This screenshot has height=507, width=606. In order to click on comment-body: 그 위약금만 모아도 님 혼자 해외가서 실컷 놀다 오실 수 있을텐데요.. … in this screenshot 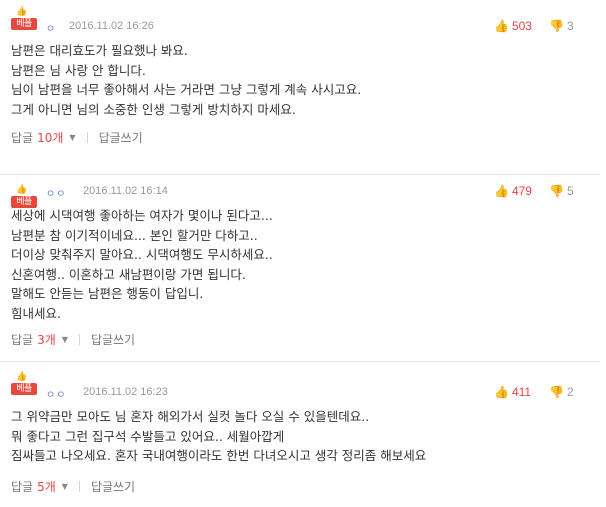, I will do `click(218, 436)`.